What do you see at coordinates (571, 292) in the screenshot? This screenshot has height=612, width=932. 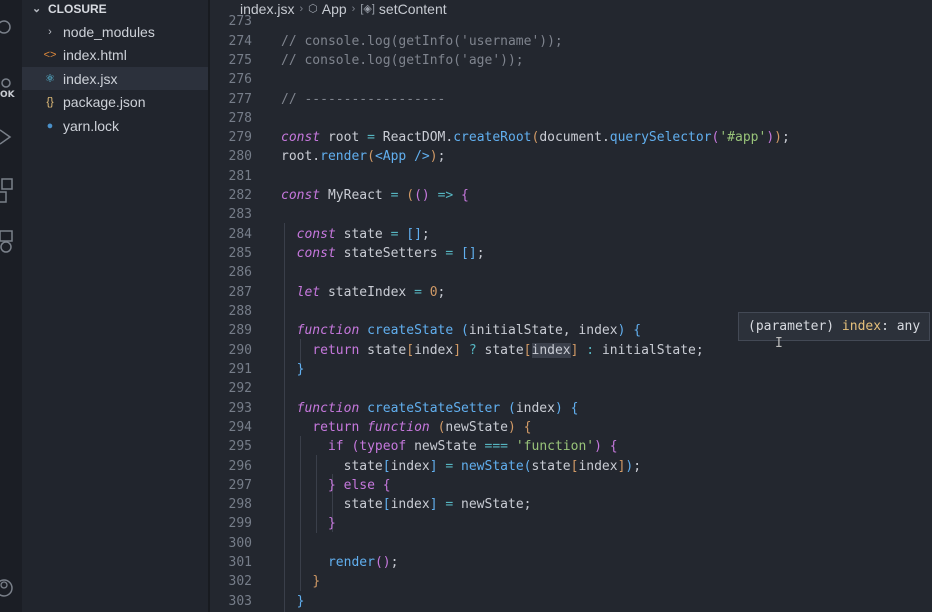 I see `code-line: 287 let stateIndex = 0;` at bounding box center [571, 292].